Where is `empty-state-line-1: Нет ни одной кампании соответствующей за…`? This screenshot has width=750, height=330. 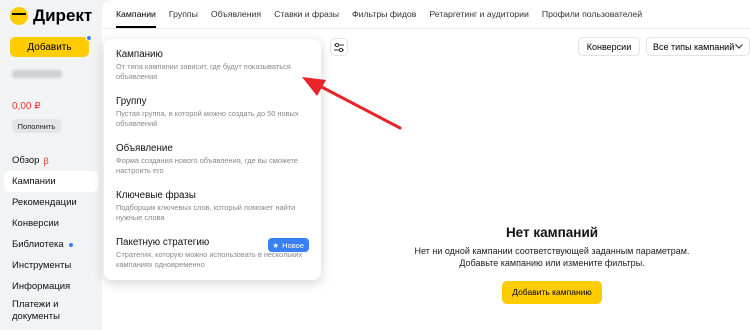
empty-state-line-1: Нет ни одной кампании соответствующей за… is located at coordinates (552, 251).